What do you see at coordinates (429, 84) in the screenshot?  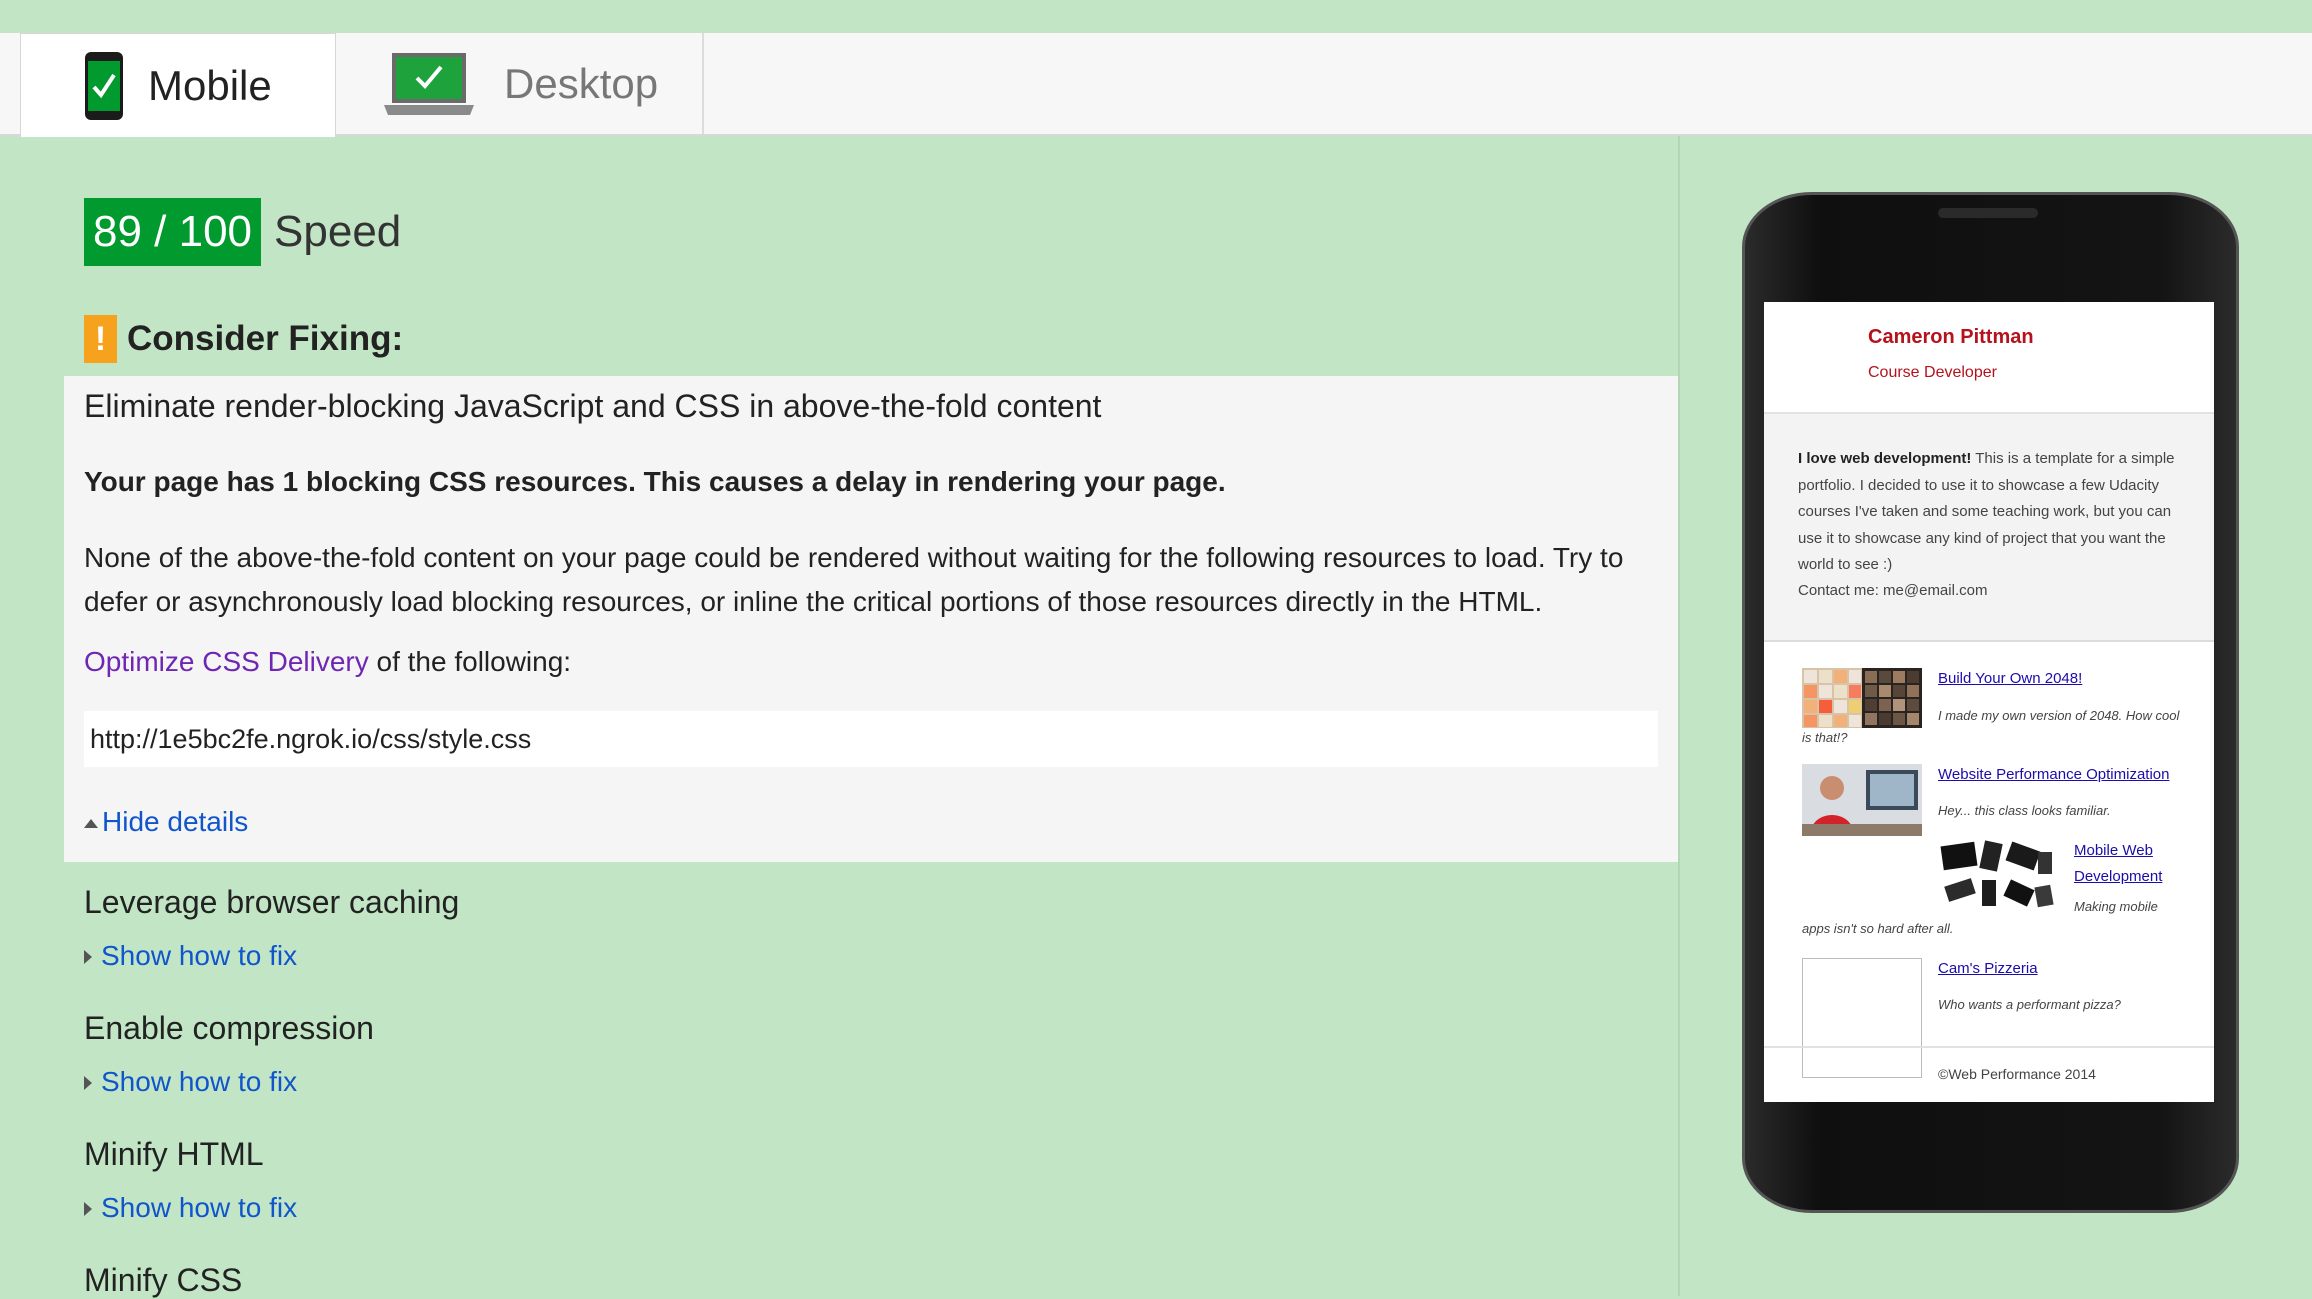 I see `laptop-check-icon` at bounding box center [429, 84].